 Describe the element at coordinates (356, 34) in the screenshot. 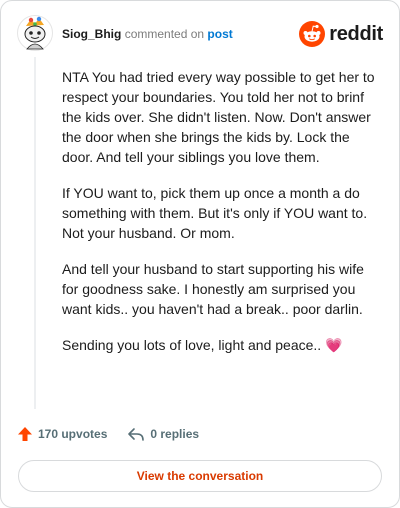

I see `reddit-wordmark: reddit` at that location.